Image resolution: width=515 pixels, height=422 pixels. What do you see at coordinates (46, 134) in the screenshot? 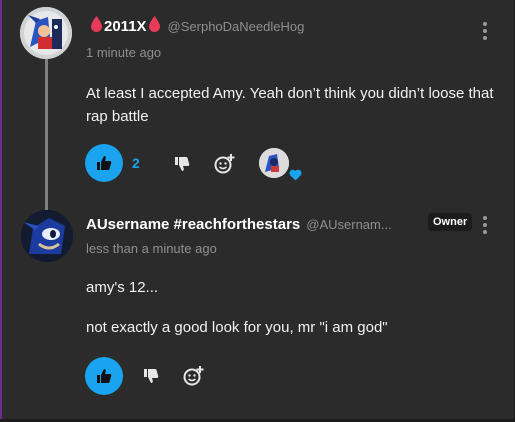
I see `thread-connector-line` at bounding box center [46, 134].